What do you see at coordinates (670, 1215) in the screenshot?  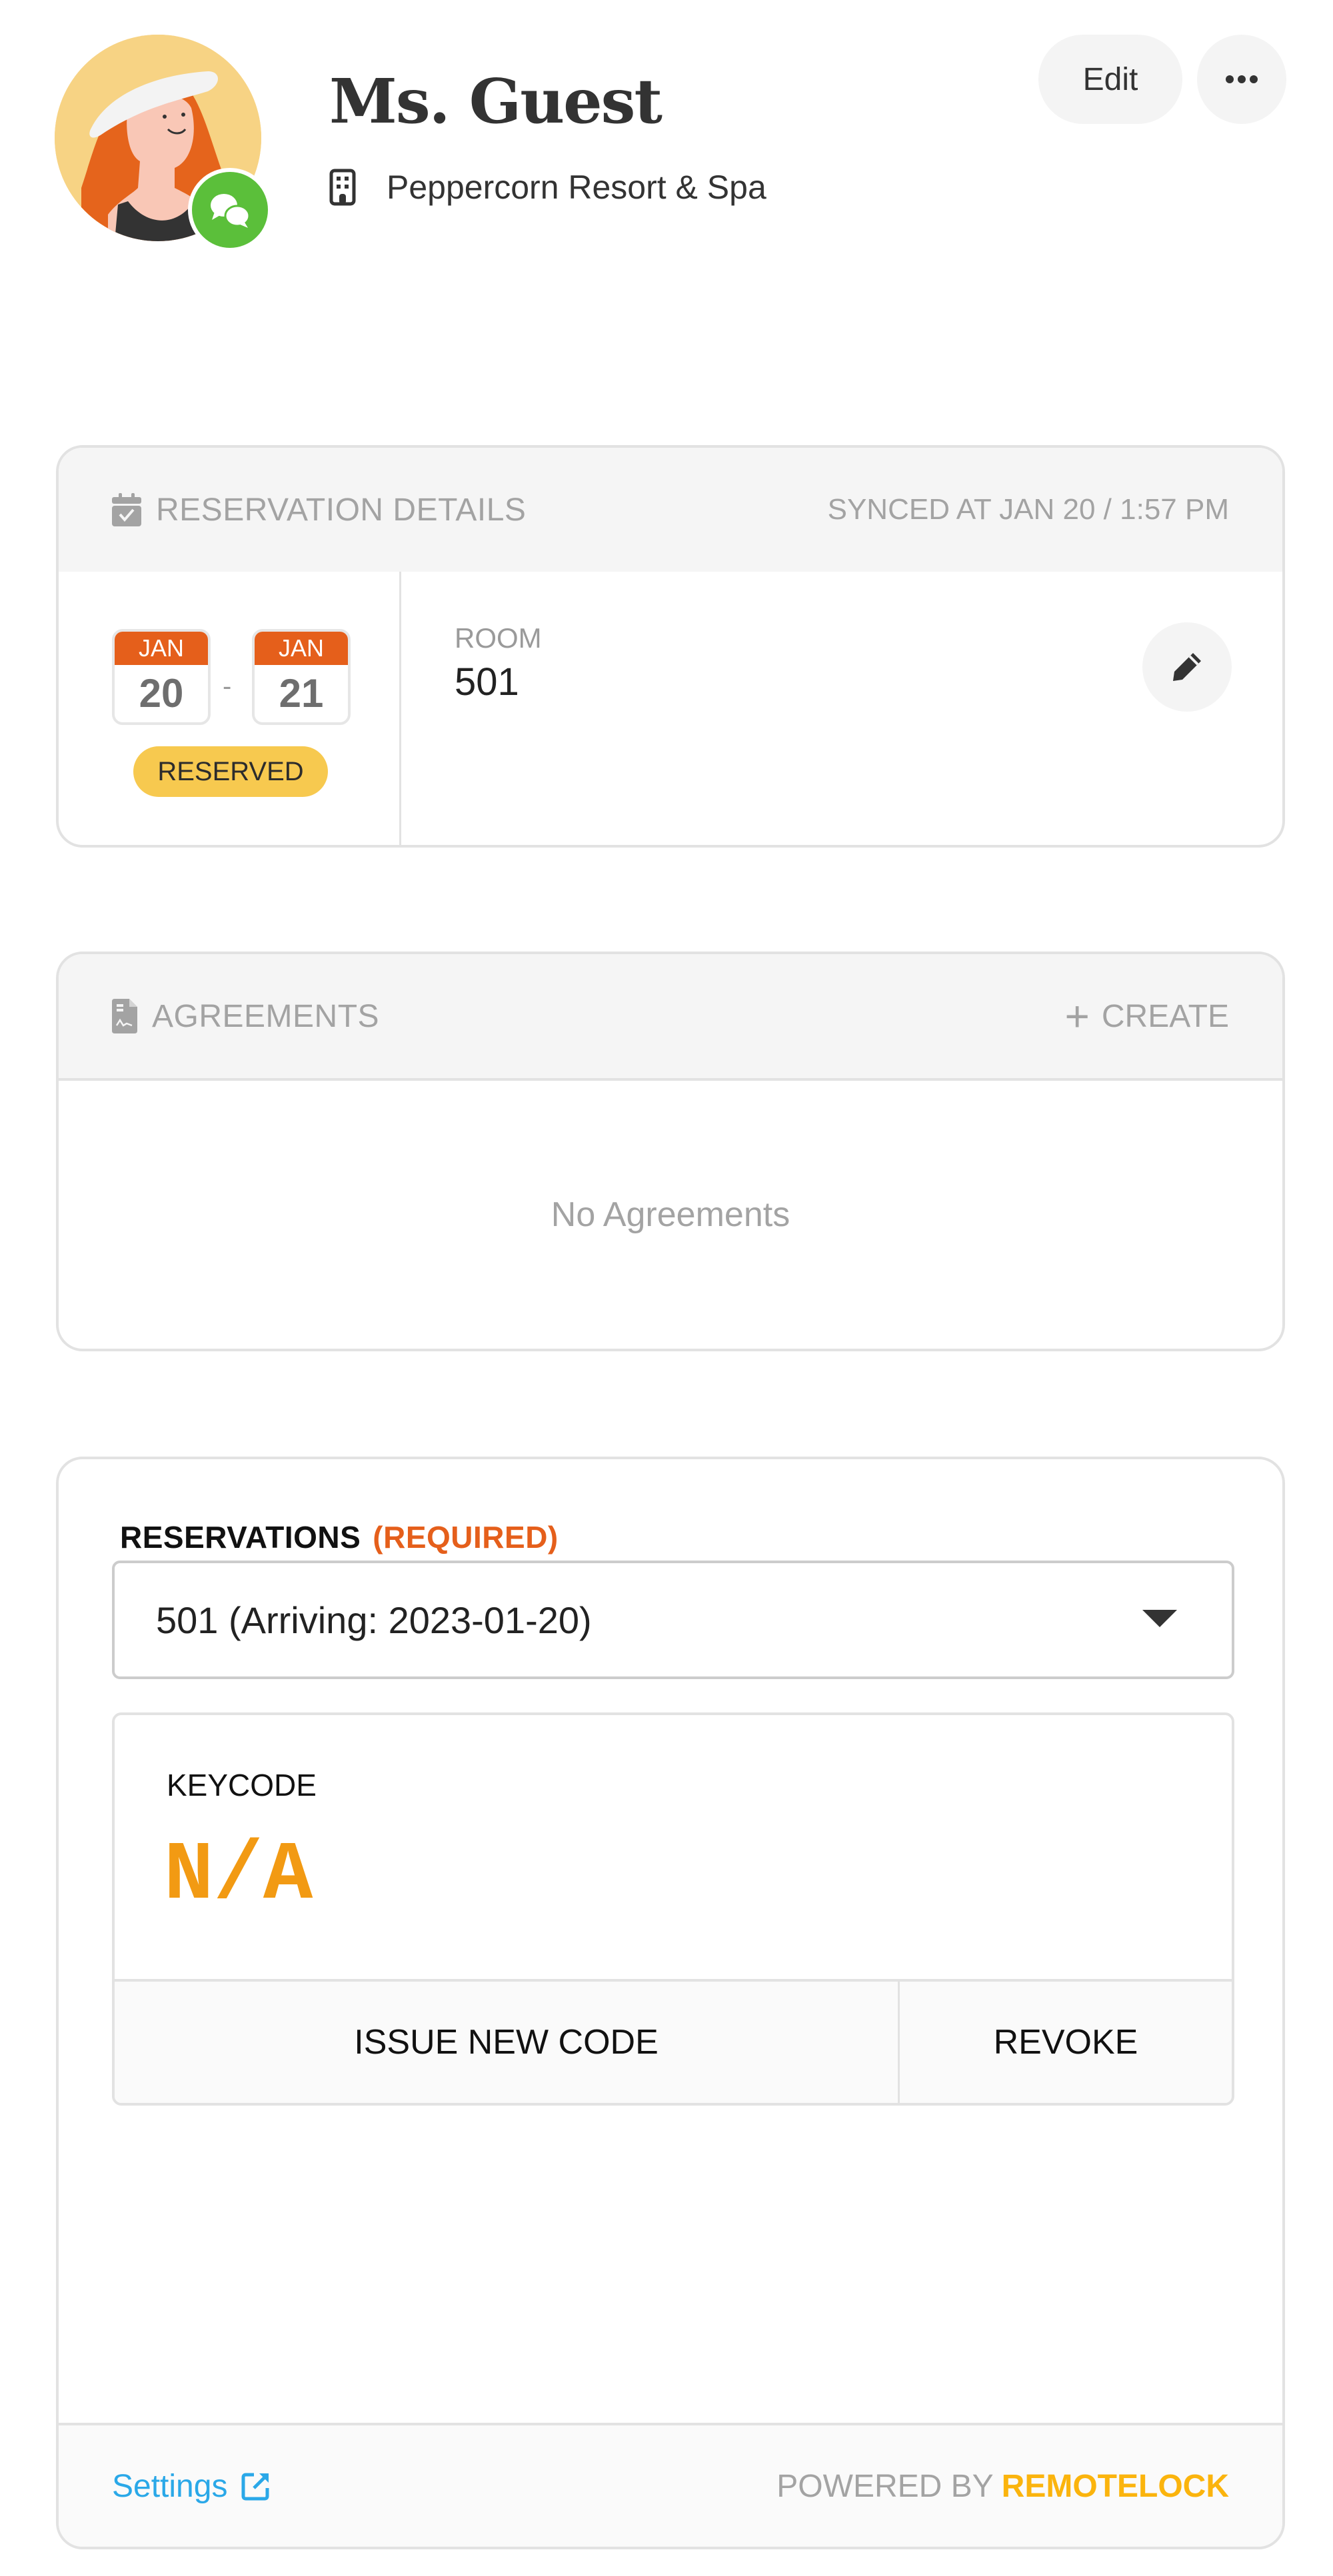 I see `agreements-empty-state: No Agreements` at bounding box center [670, 1215].